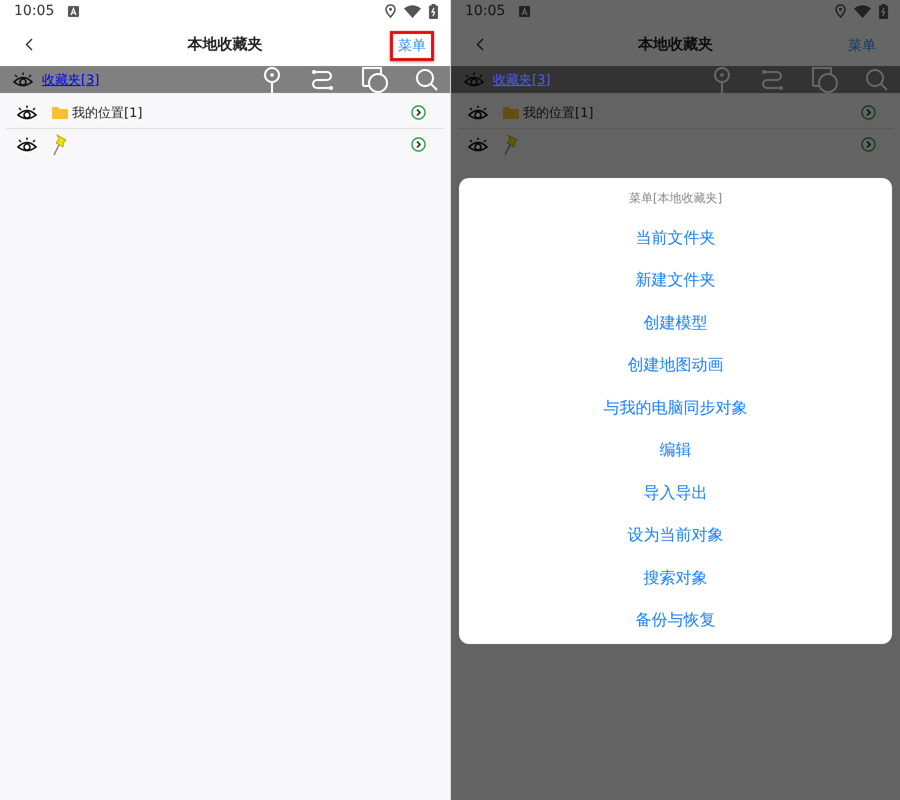 Image resolution: width=900 pixels, height=800 pixels. Describe the element at coordinates (676, 451) in the screenshot. I see `menu-item: 编辑` at that location.